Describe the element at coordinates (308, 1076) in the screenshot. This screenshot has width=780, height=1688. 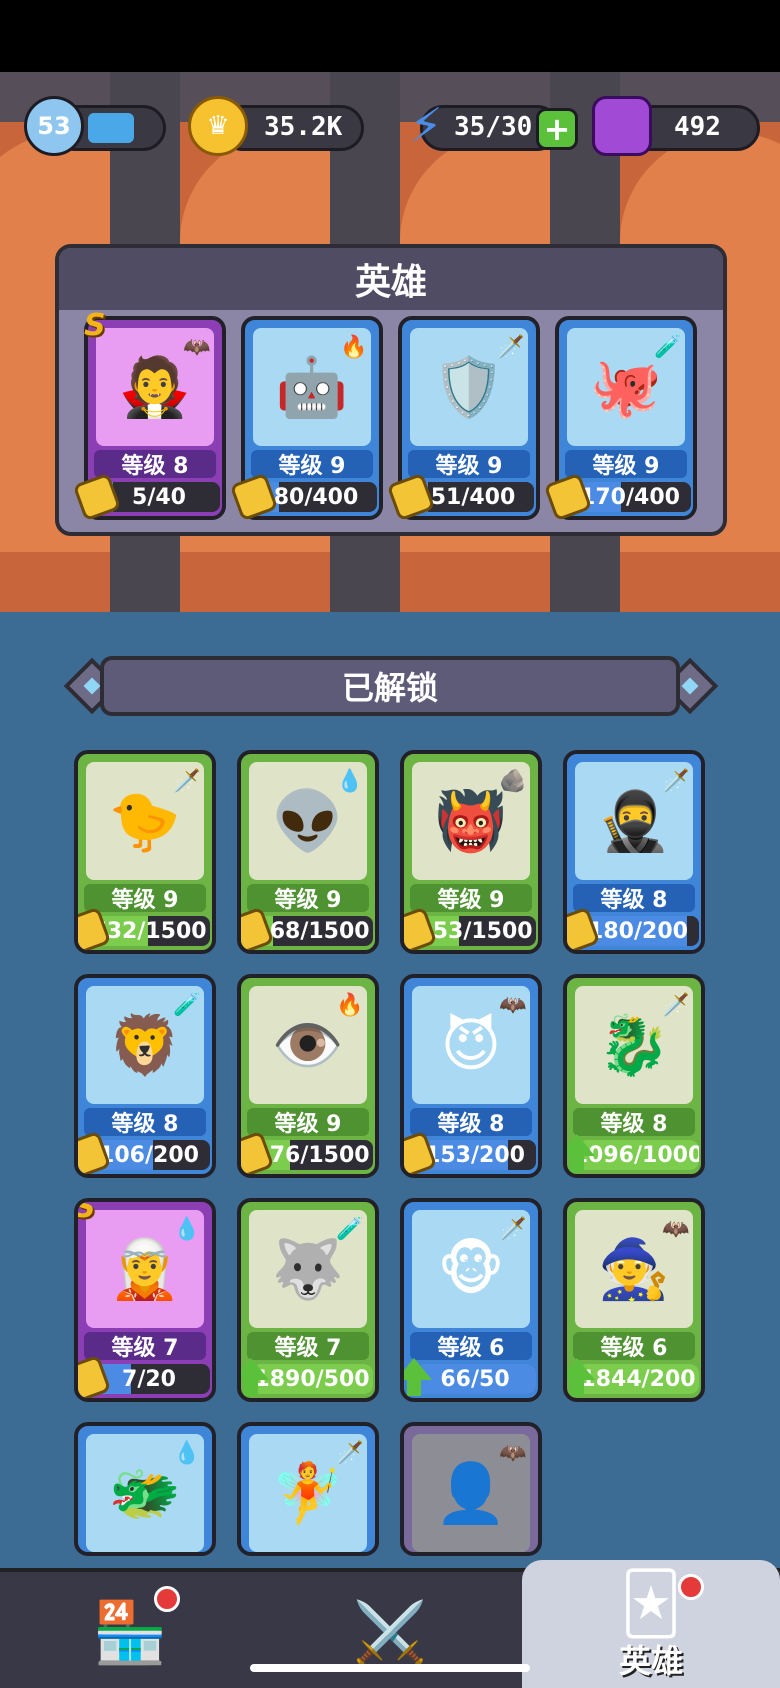
I see `hero-card: 👁️ 🔥 等级 9 476/1500` at that location.